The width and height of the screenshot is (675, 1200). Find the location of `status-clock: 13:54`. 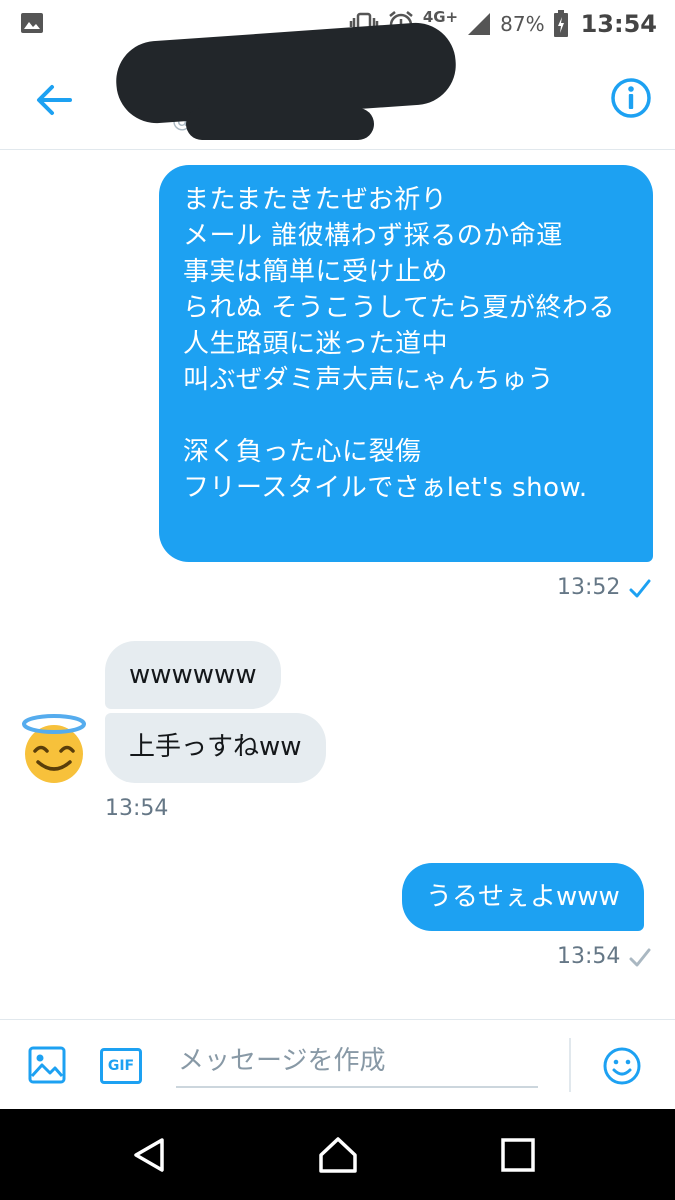

status-clock: 13:54 is located at coordinates (618, 24).